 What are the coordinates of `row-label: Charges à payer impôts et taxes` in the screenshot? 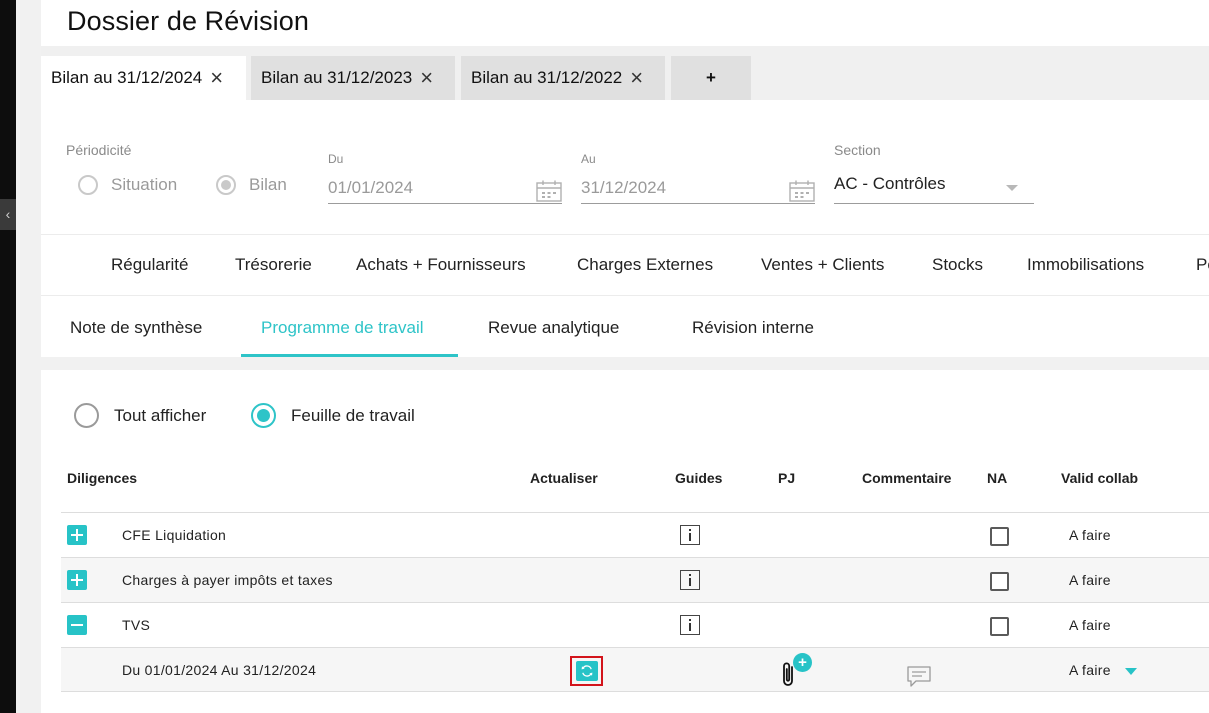 It's located at (227, 580).